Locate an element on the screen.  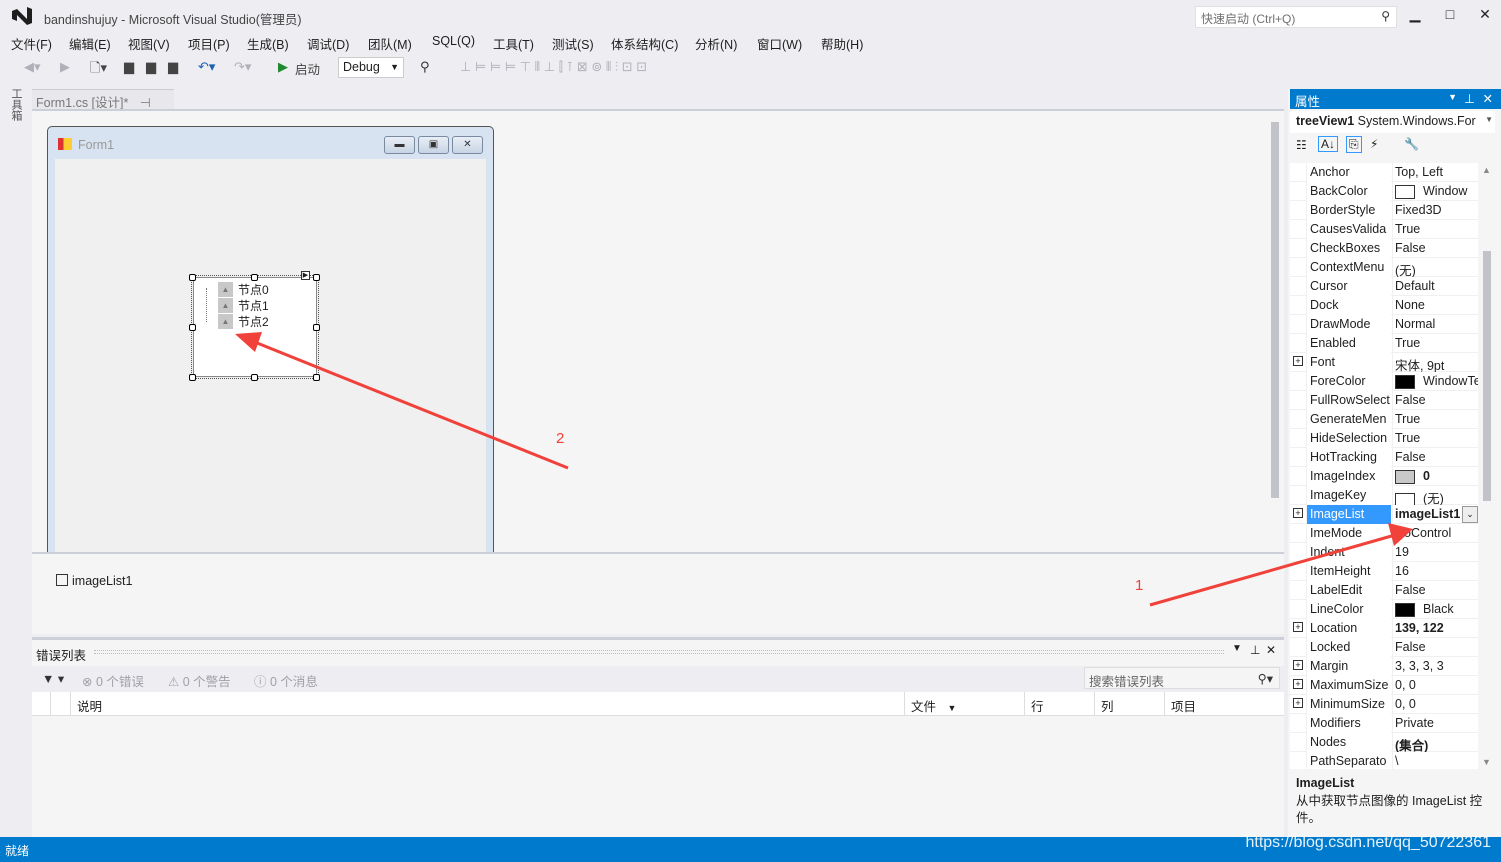
annotation-label-1: 1 is located at coordinates (1139, 585).